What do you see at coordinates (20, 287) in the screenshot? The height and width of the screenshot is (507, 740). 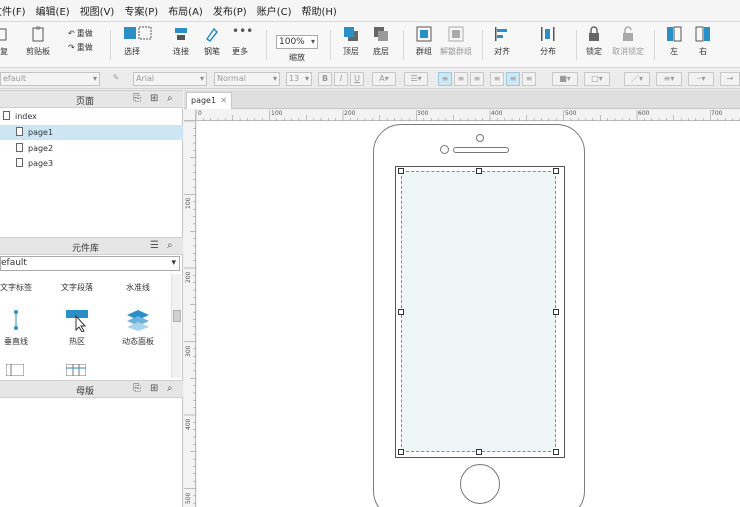 I see `library-item-label: 文字标签` at bounding box center [20, 287].